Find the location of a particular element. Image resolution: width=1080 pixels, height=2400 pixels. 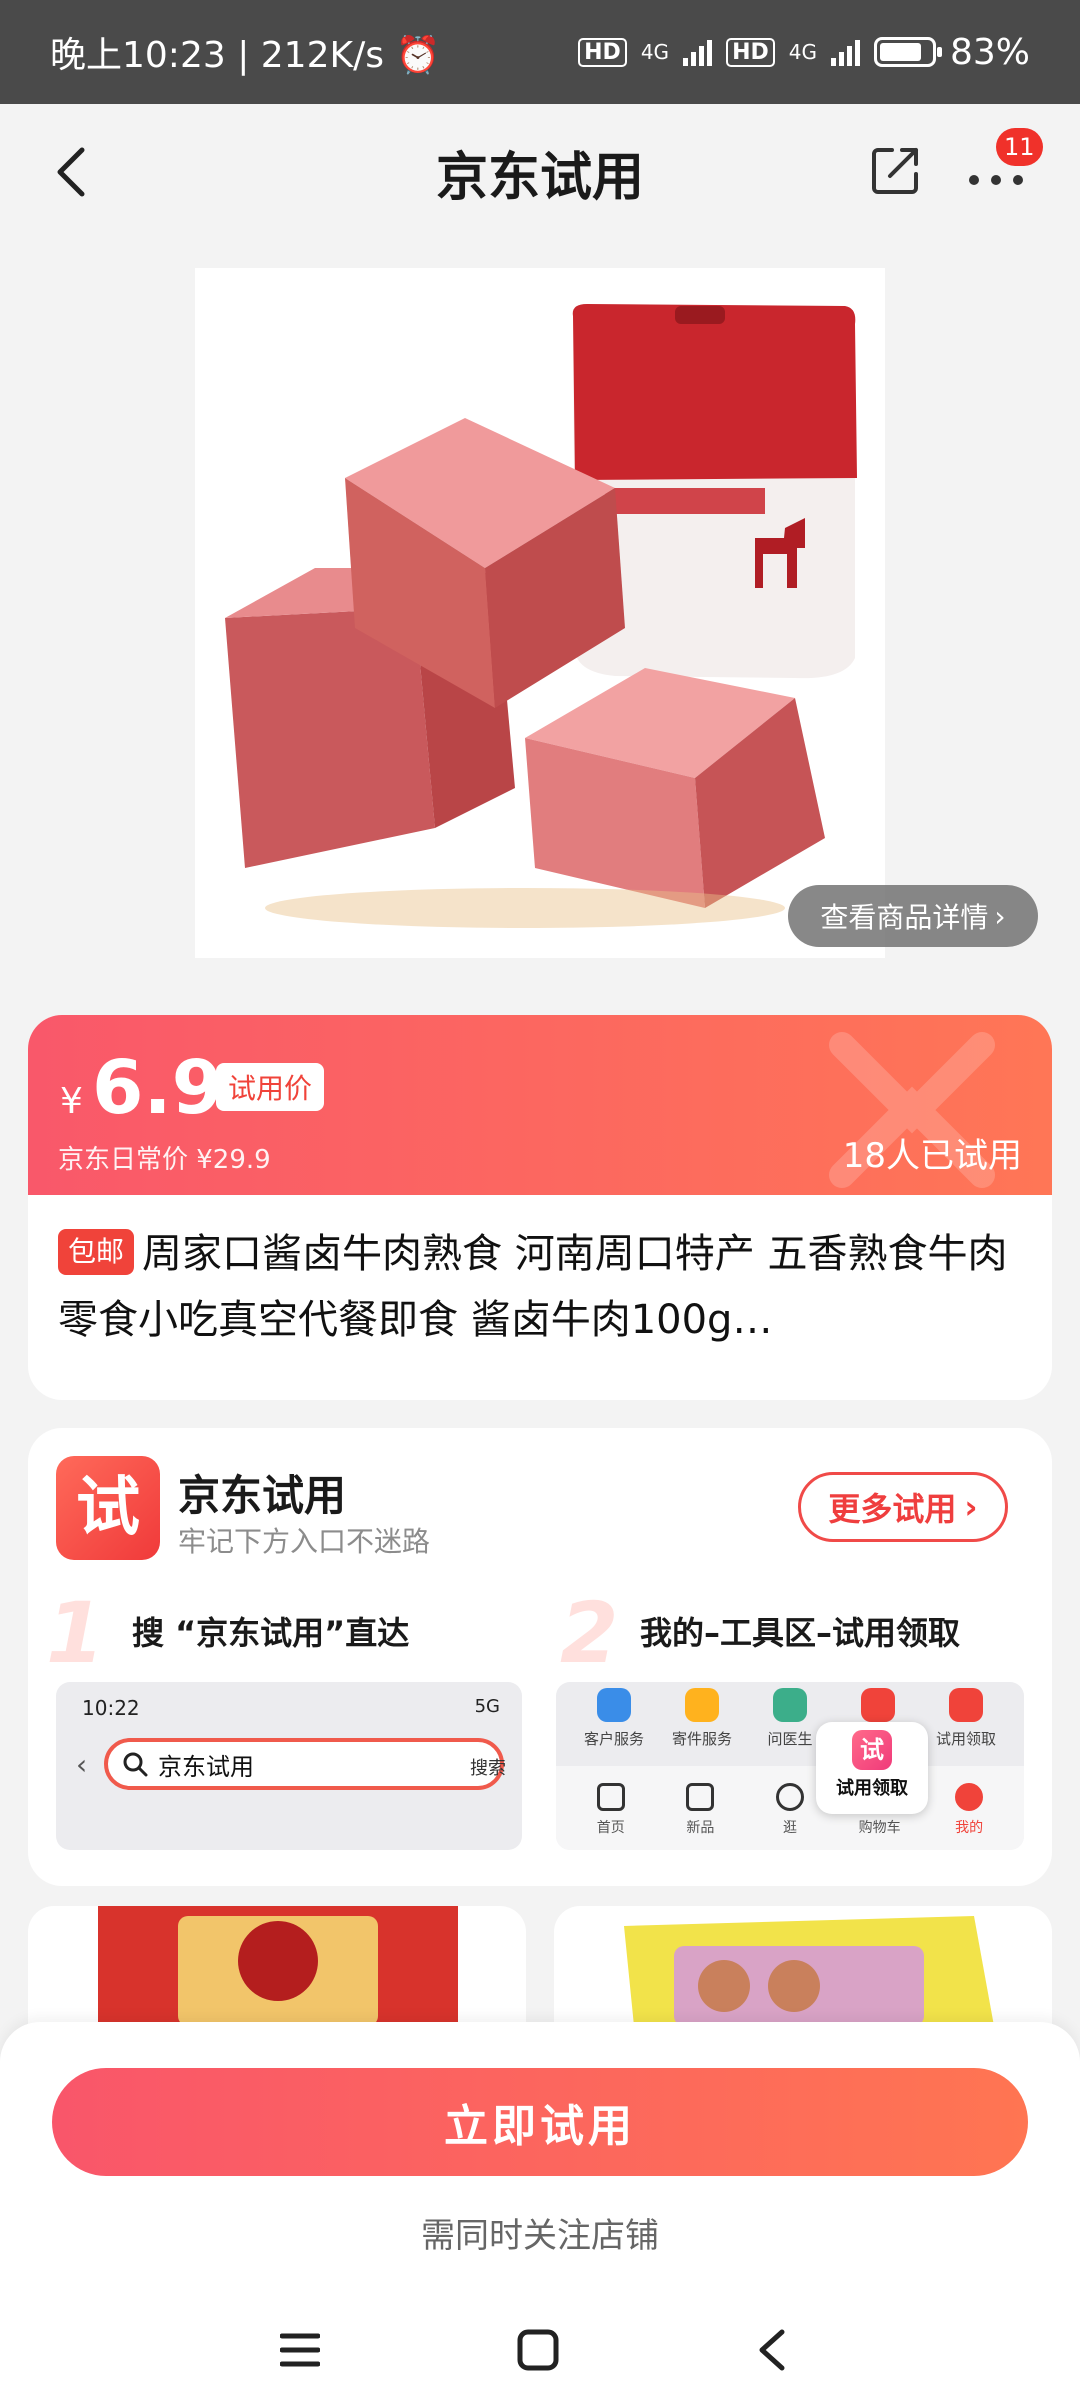

mock-nav-new: 新品 is located at coordinates (700, 1810).